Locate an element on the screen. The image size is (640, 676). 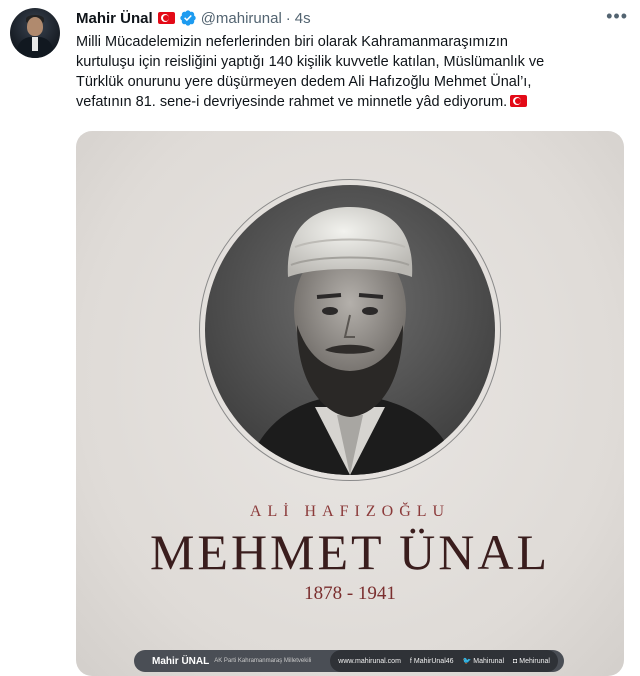
footer-twitter: 🐦 Mahirunal is located at coordinates (483, 661).